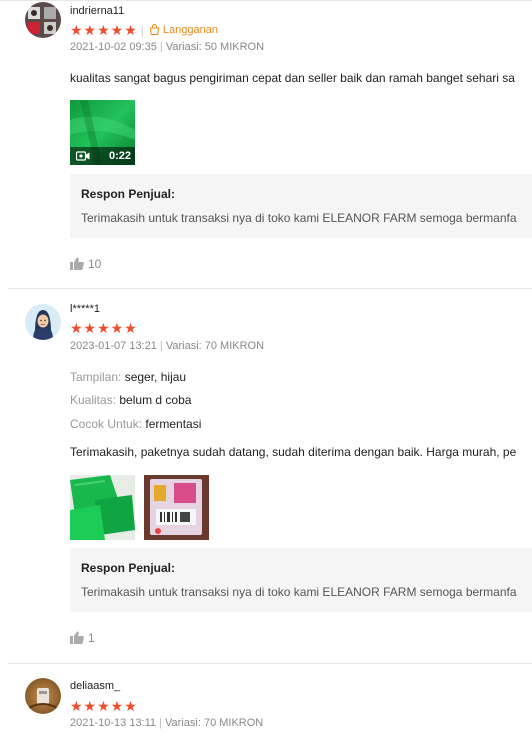  I want to click on review-meta: 2023-01-07 13:21 | Variasi: 70 MIKRON, so click(167, 346).